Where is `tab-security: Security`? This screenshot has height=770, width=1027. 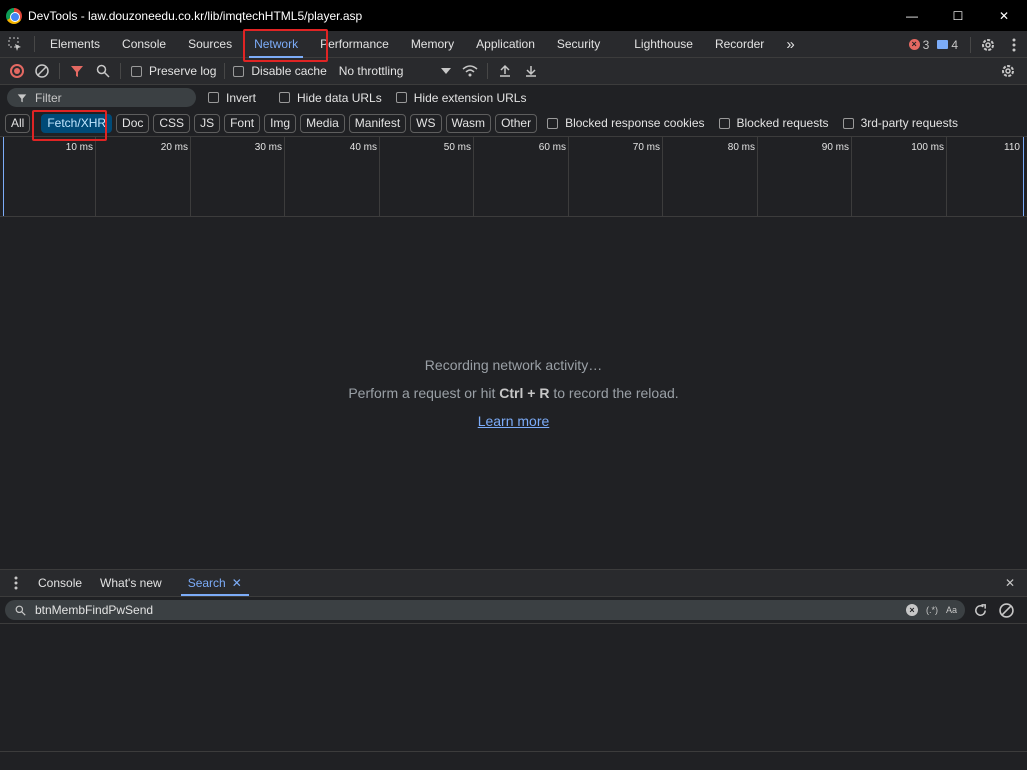
tab-security: Security is located at coordinates (578, 44).